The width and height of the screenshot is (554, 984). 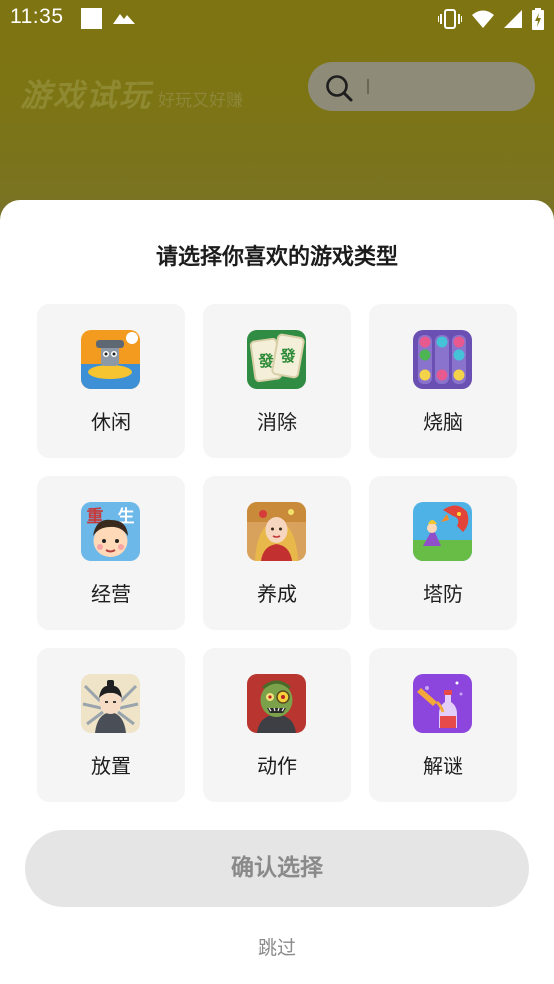 What do you see at coordinates (124, 17) in the screenshot?
I see `photo-notification-icon` at bounding box center [124, 17].